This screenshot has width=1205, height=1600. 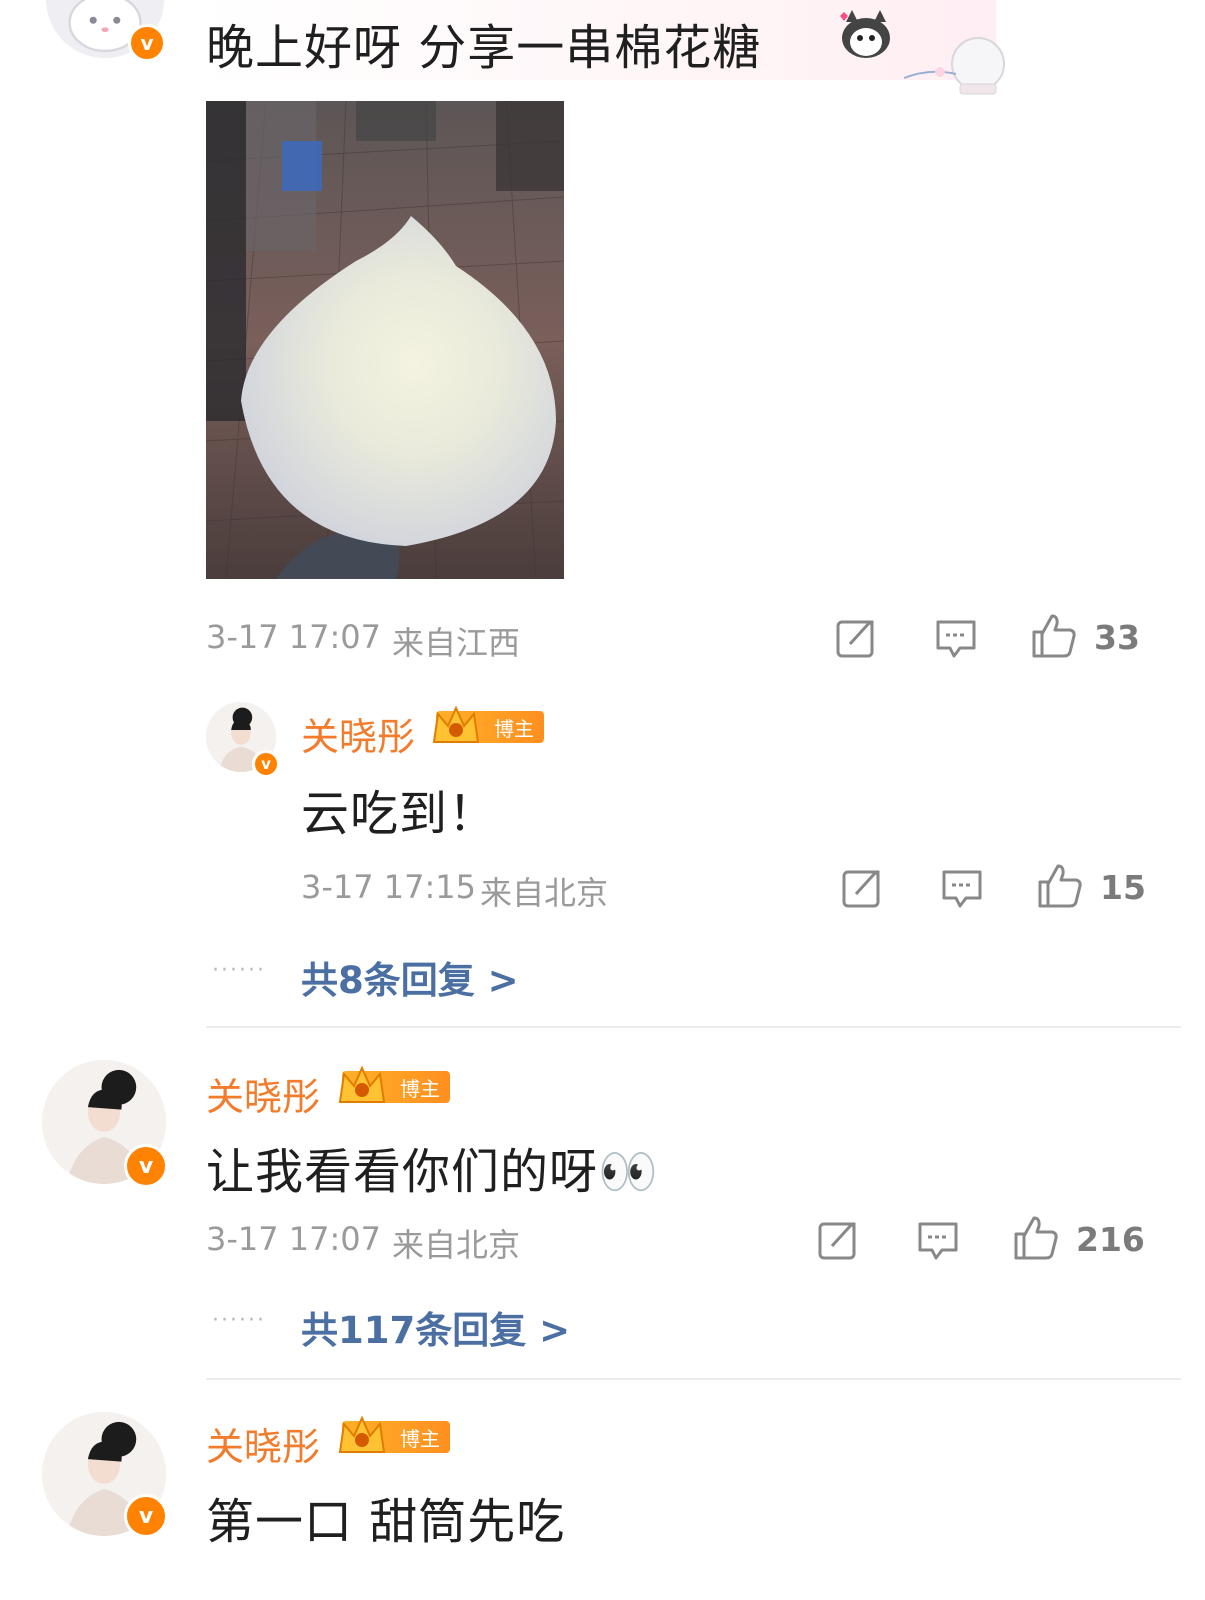 I want to click on cat-sticker-icon, so click(x=864, y=34).